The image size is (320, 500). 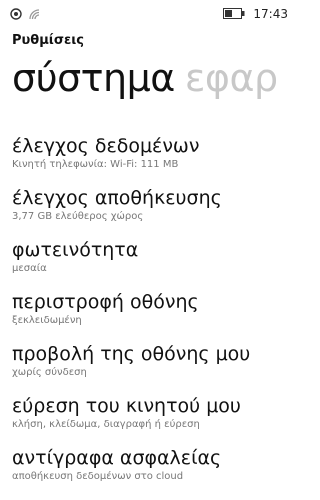 What do you see at coordinates (49, 372) in the screenshot?
I see `setting-subtitle: χωρίς σύνδεση` at bounding box center [49, 372].